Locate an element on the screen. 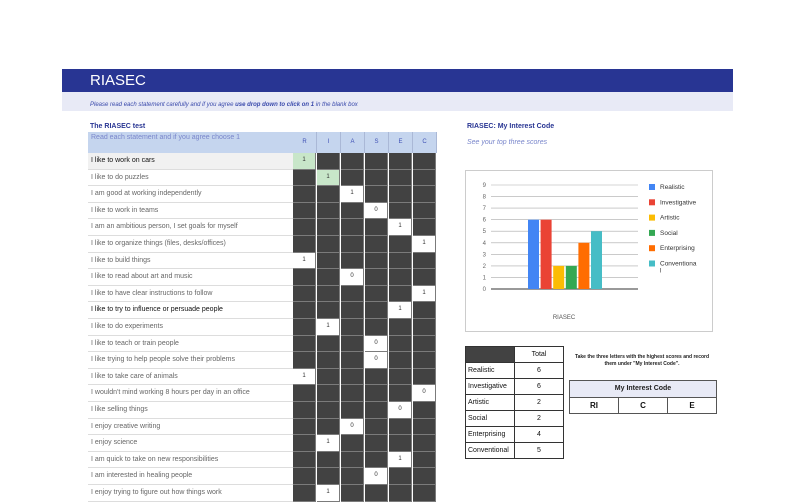 The height and width of the screenshot is (502, 796). legend-label: Artistic is located at coordinates (670, 218).